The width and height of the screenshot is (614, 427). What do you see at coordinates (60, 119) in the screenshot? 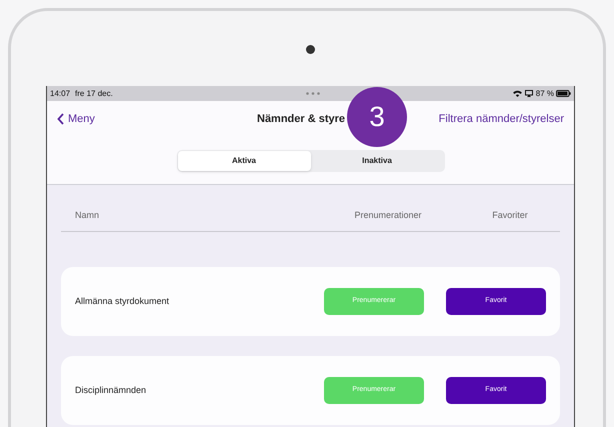
I see `chevron-left-icon` at bounding box center [60, 119].